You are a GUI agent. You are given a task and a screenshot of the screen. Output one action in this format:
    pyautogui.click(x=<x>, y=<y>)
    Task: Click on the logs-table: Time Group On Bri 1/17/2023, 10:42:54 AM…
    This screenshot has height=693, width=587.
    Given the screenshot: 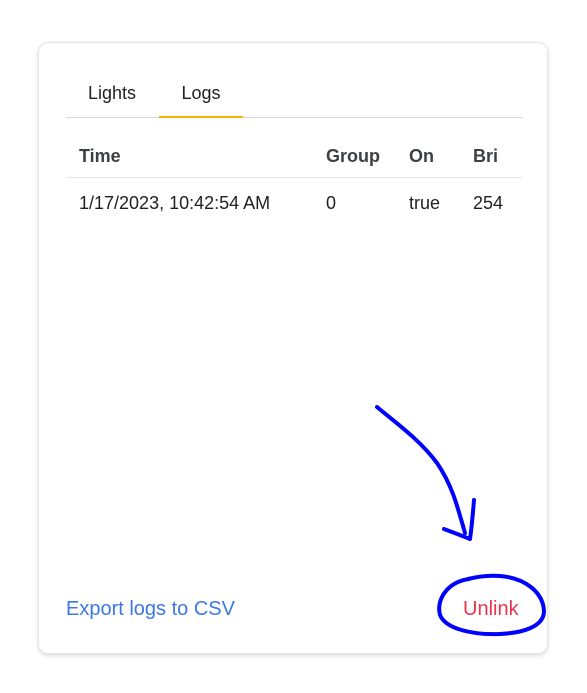 What is the action you would take?
    pyautogui.click(x=294, y=181)
    